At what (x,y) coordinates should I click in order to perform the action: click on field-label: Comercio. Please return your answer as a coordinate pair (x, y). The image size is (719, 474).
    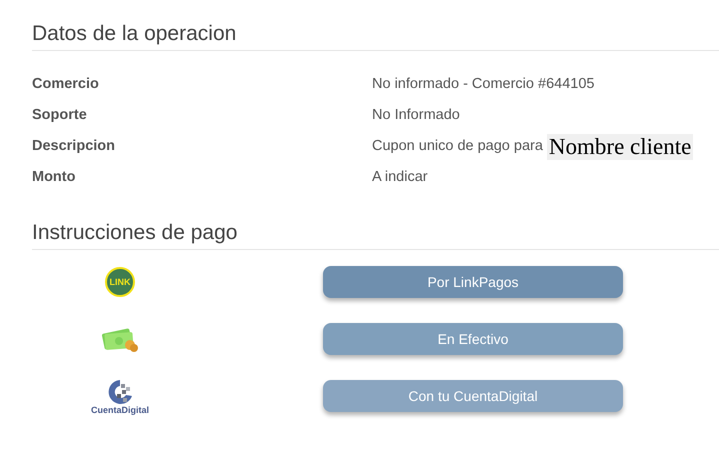
    Looking at the image, I should click on (66, 84).